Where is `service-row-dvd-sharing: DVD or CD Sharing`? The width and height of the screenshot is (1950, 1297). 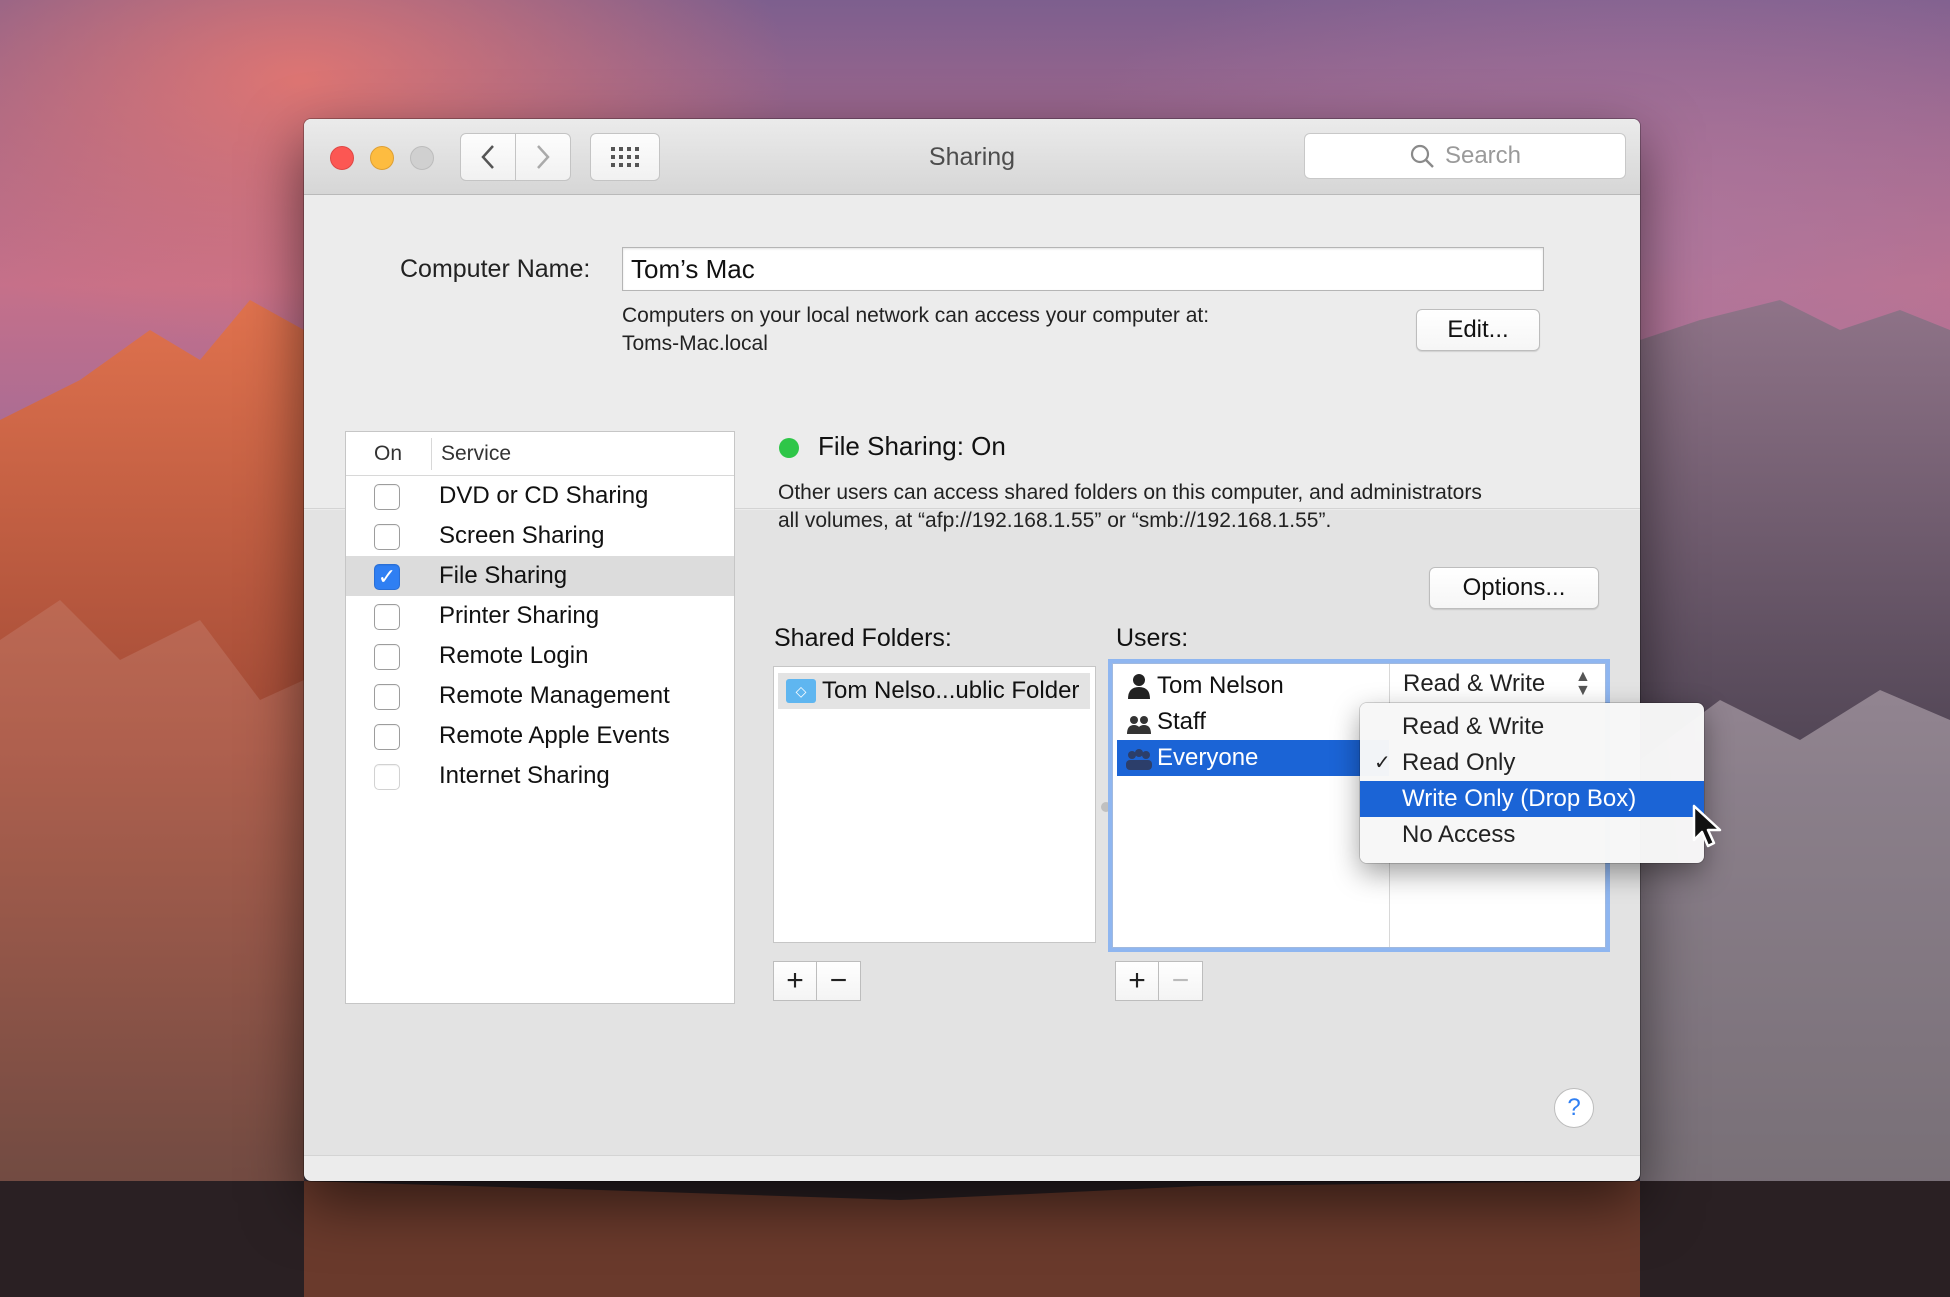
service-row-dvd-sharing: DVD or CD Sharing is located at coordinates (540, 496).